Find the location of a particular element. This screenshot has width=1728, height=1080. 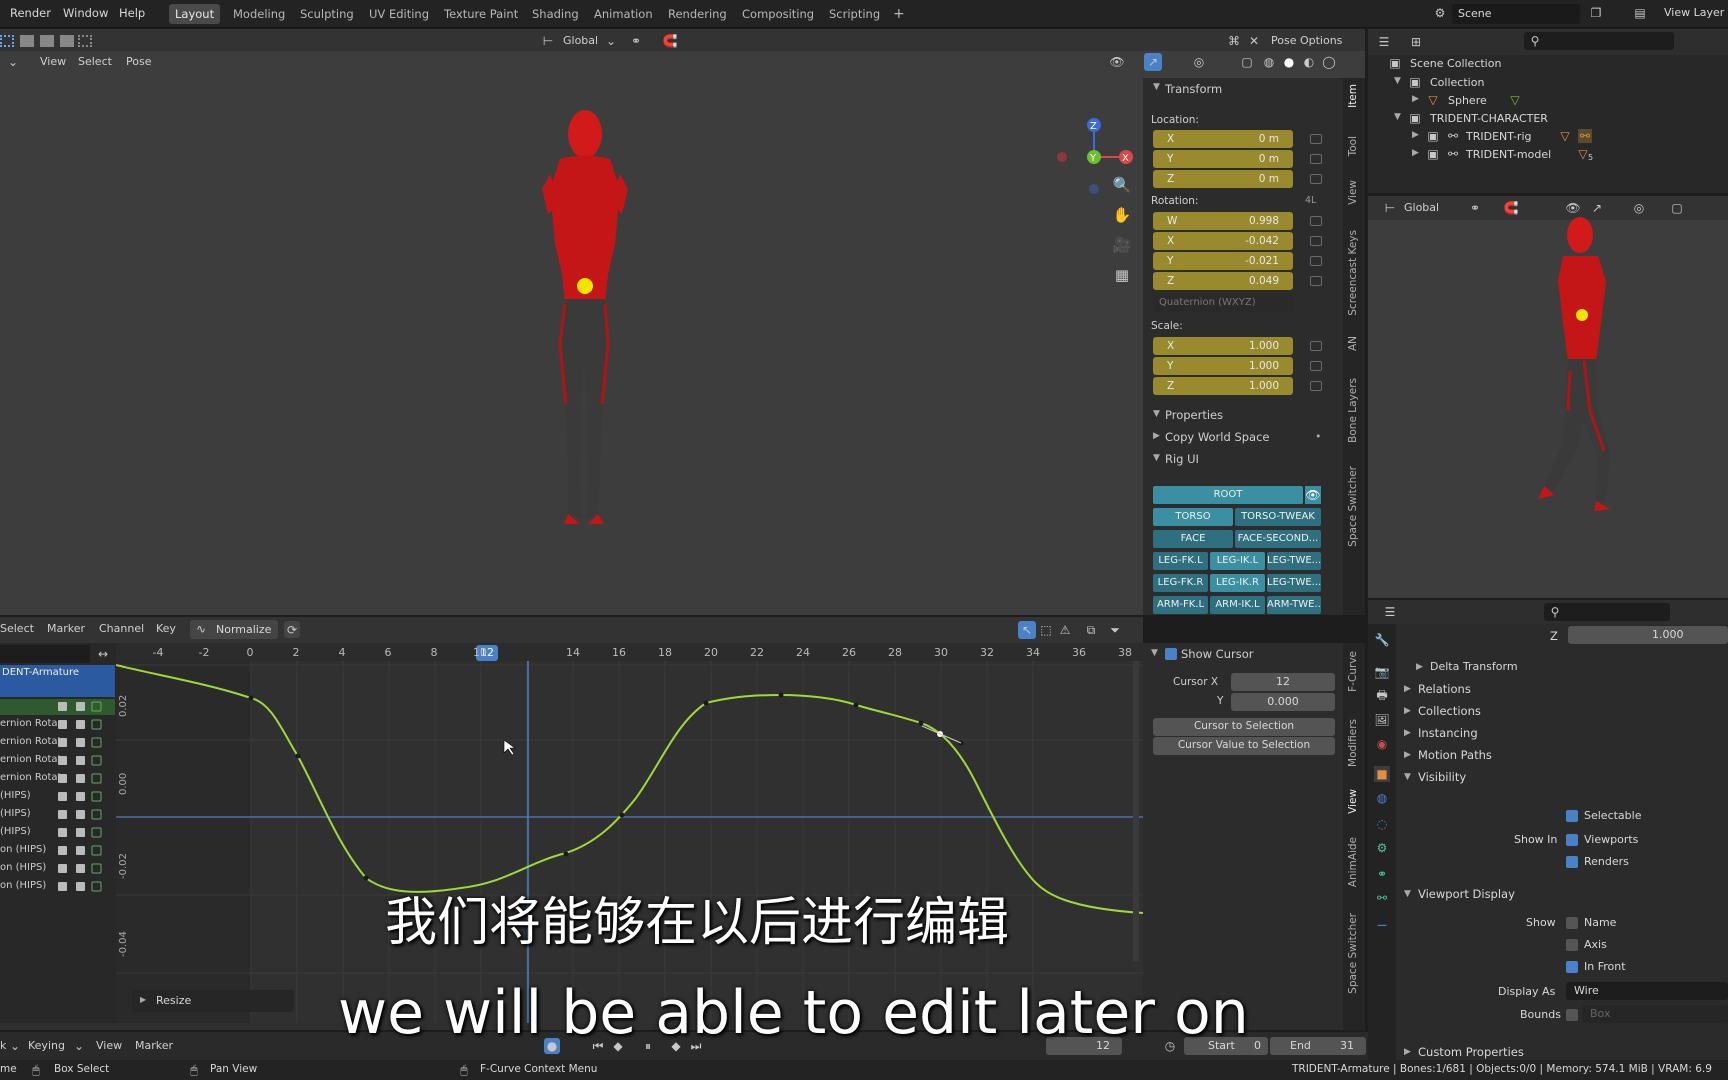

name-checkbox is located at coordinates (1572, 923).